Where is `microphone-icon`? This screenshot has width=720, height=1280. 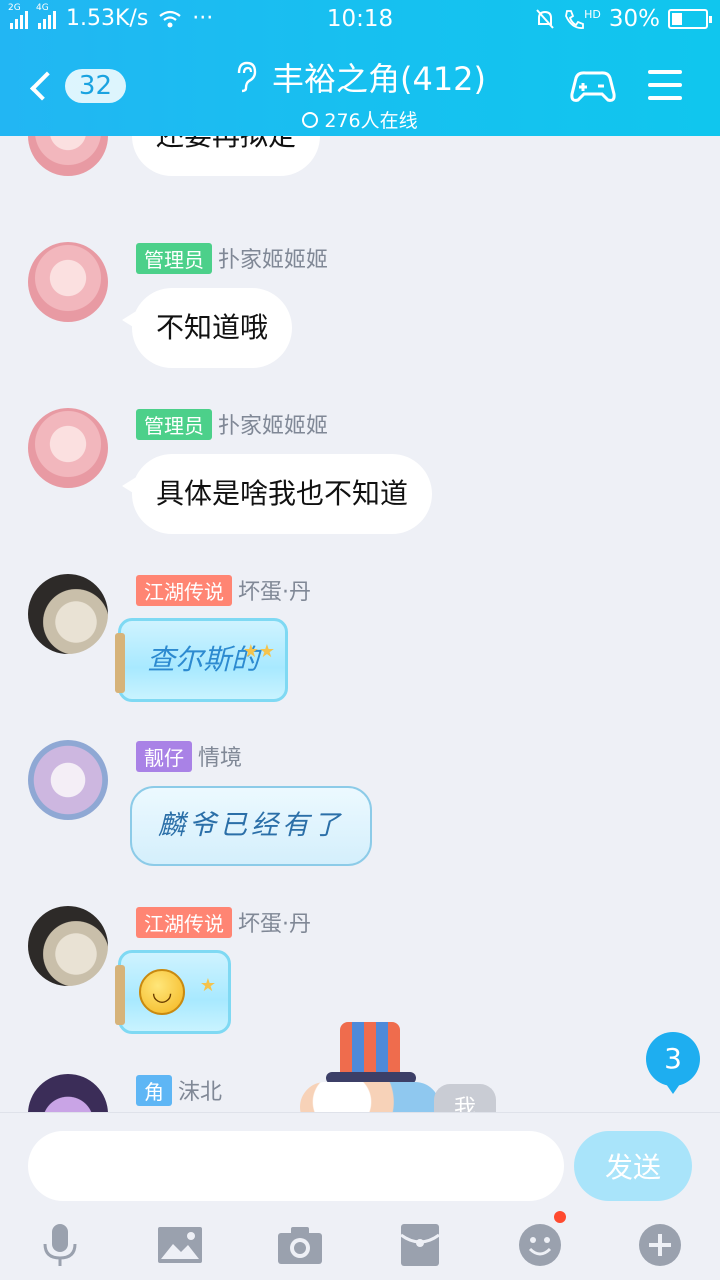
microphone-icon is located at coordinates (60, 1245).